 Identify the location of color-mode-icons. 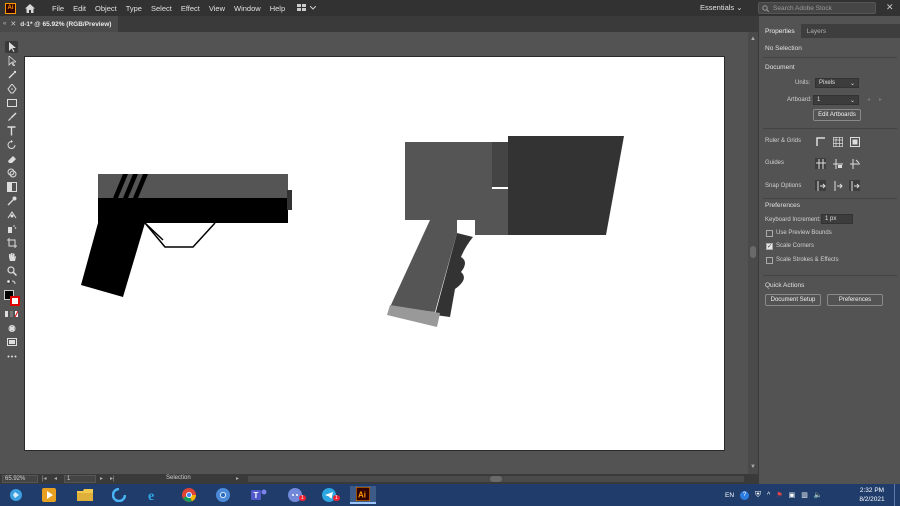
(11, 314).